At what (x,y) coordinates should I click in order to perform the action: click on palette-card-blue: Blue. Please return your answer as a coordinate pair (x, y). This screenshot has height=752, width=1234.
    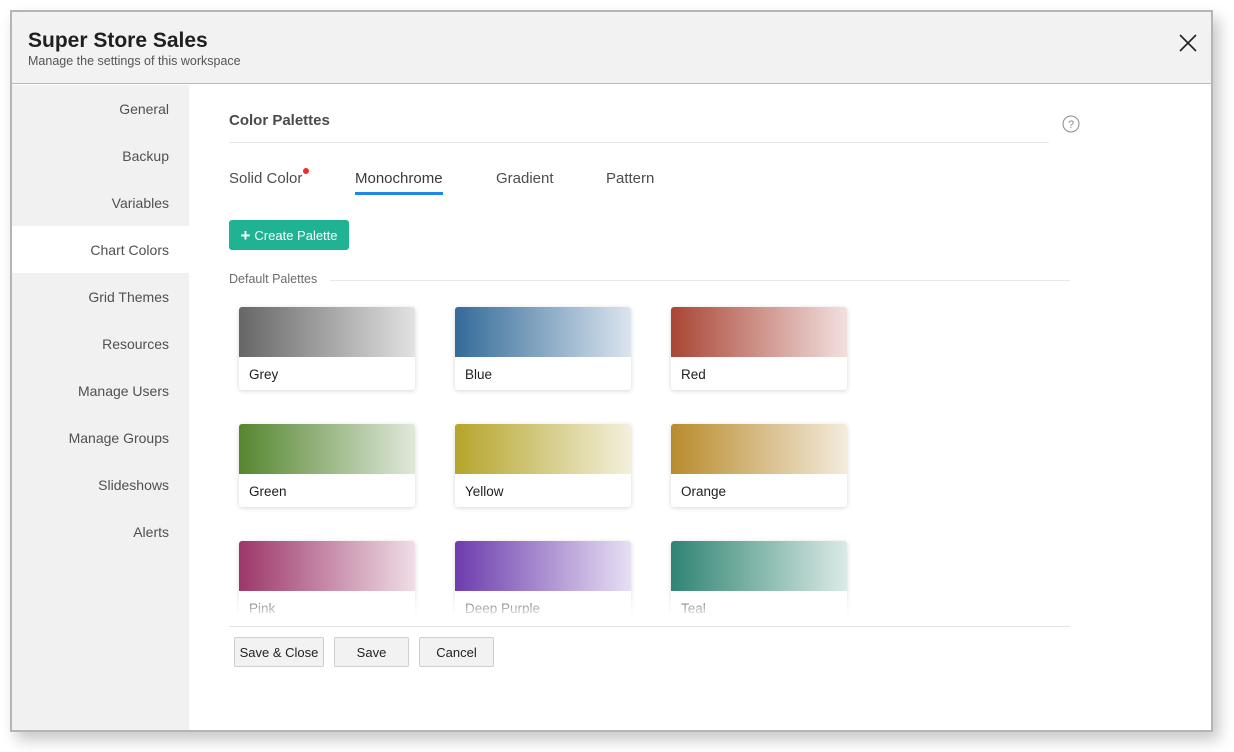
    Looking at the image, I should click on (543, 348).